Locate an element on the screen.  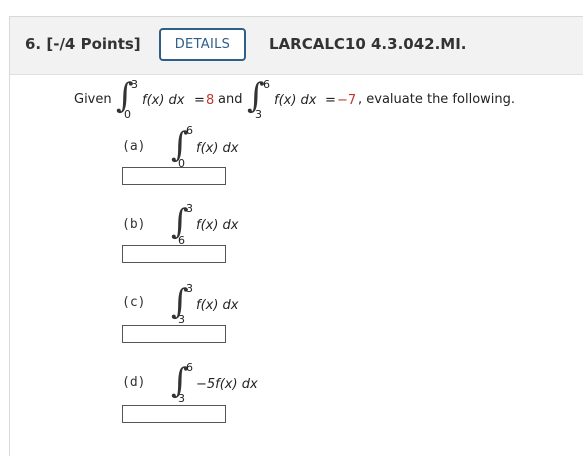
int1-upper-limit: 3 is located at coordinates (134, 84).